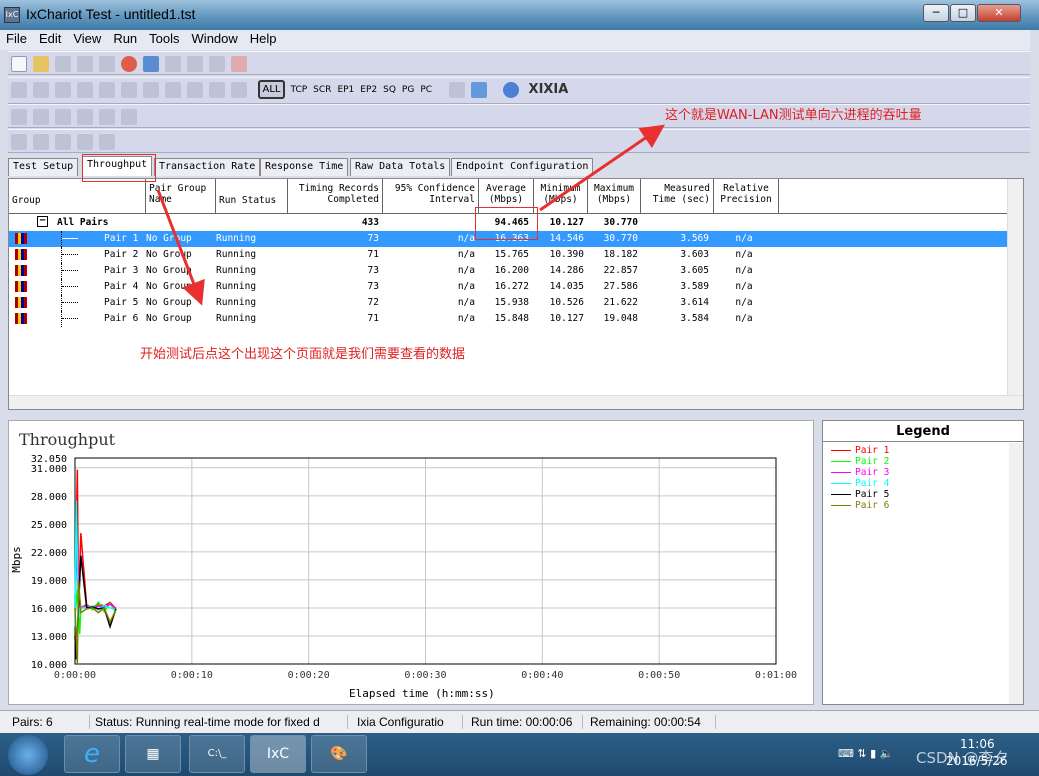 The width and height of the screenshot is (1039, 776). Describe the element at coordinates (278, 754) in the screenshot. I see `ixchariot-taskbar-icon: IxC` at that location.